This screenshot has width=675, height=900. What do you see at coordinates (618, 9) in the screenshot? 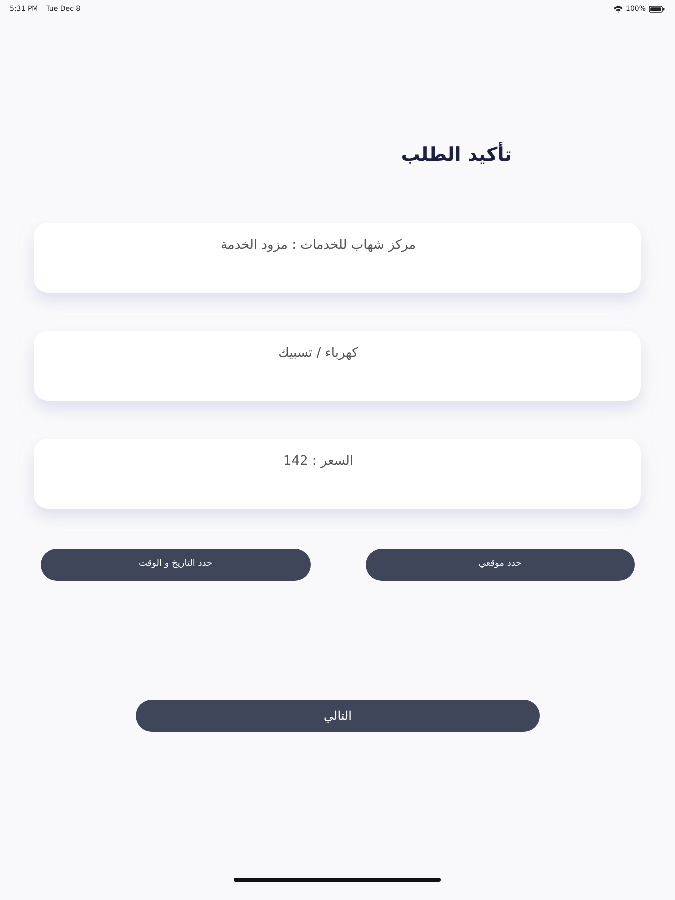
I see `wifi-icon` at bounding box center [618, 9].